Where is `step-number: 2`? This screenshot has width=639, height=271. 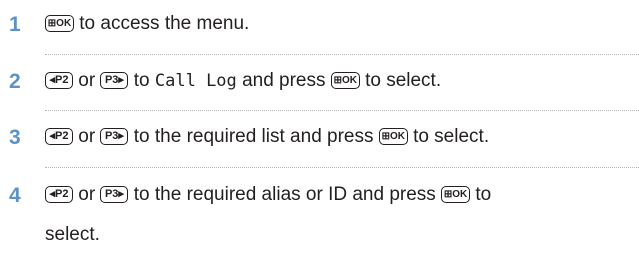 step-number: 2 is located at coordinates (15, 81).